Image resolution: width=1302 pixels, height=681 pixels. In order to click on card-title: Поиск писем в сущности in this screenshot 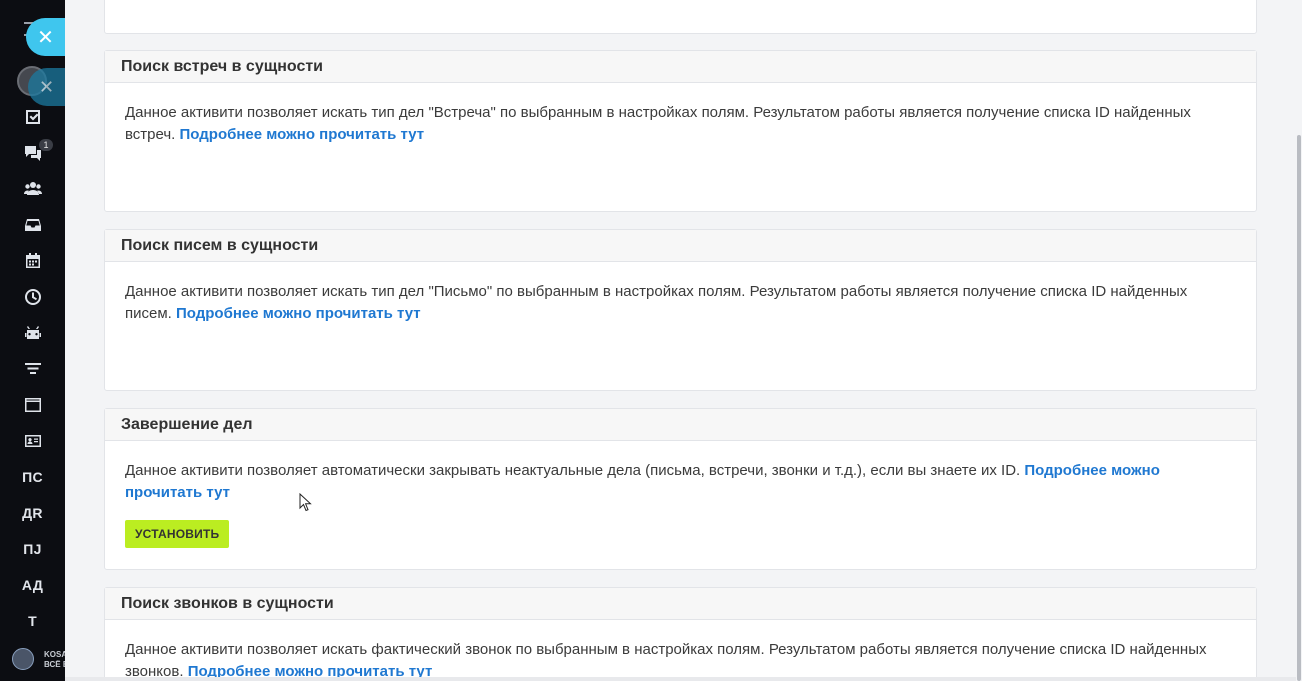, I will do `click(680, 246)`.